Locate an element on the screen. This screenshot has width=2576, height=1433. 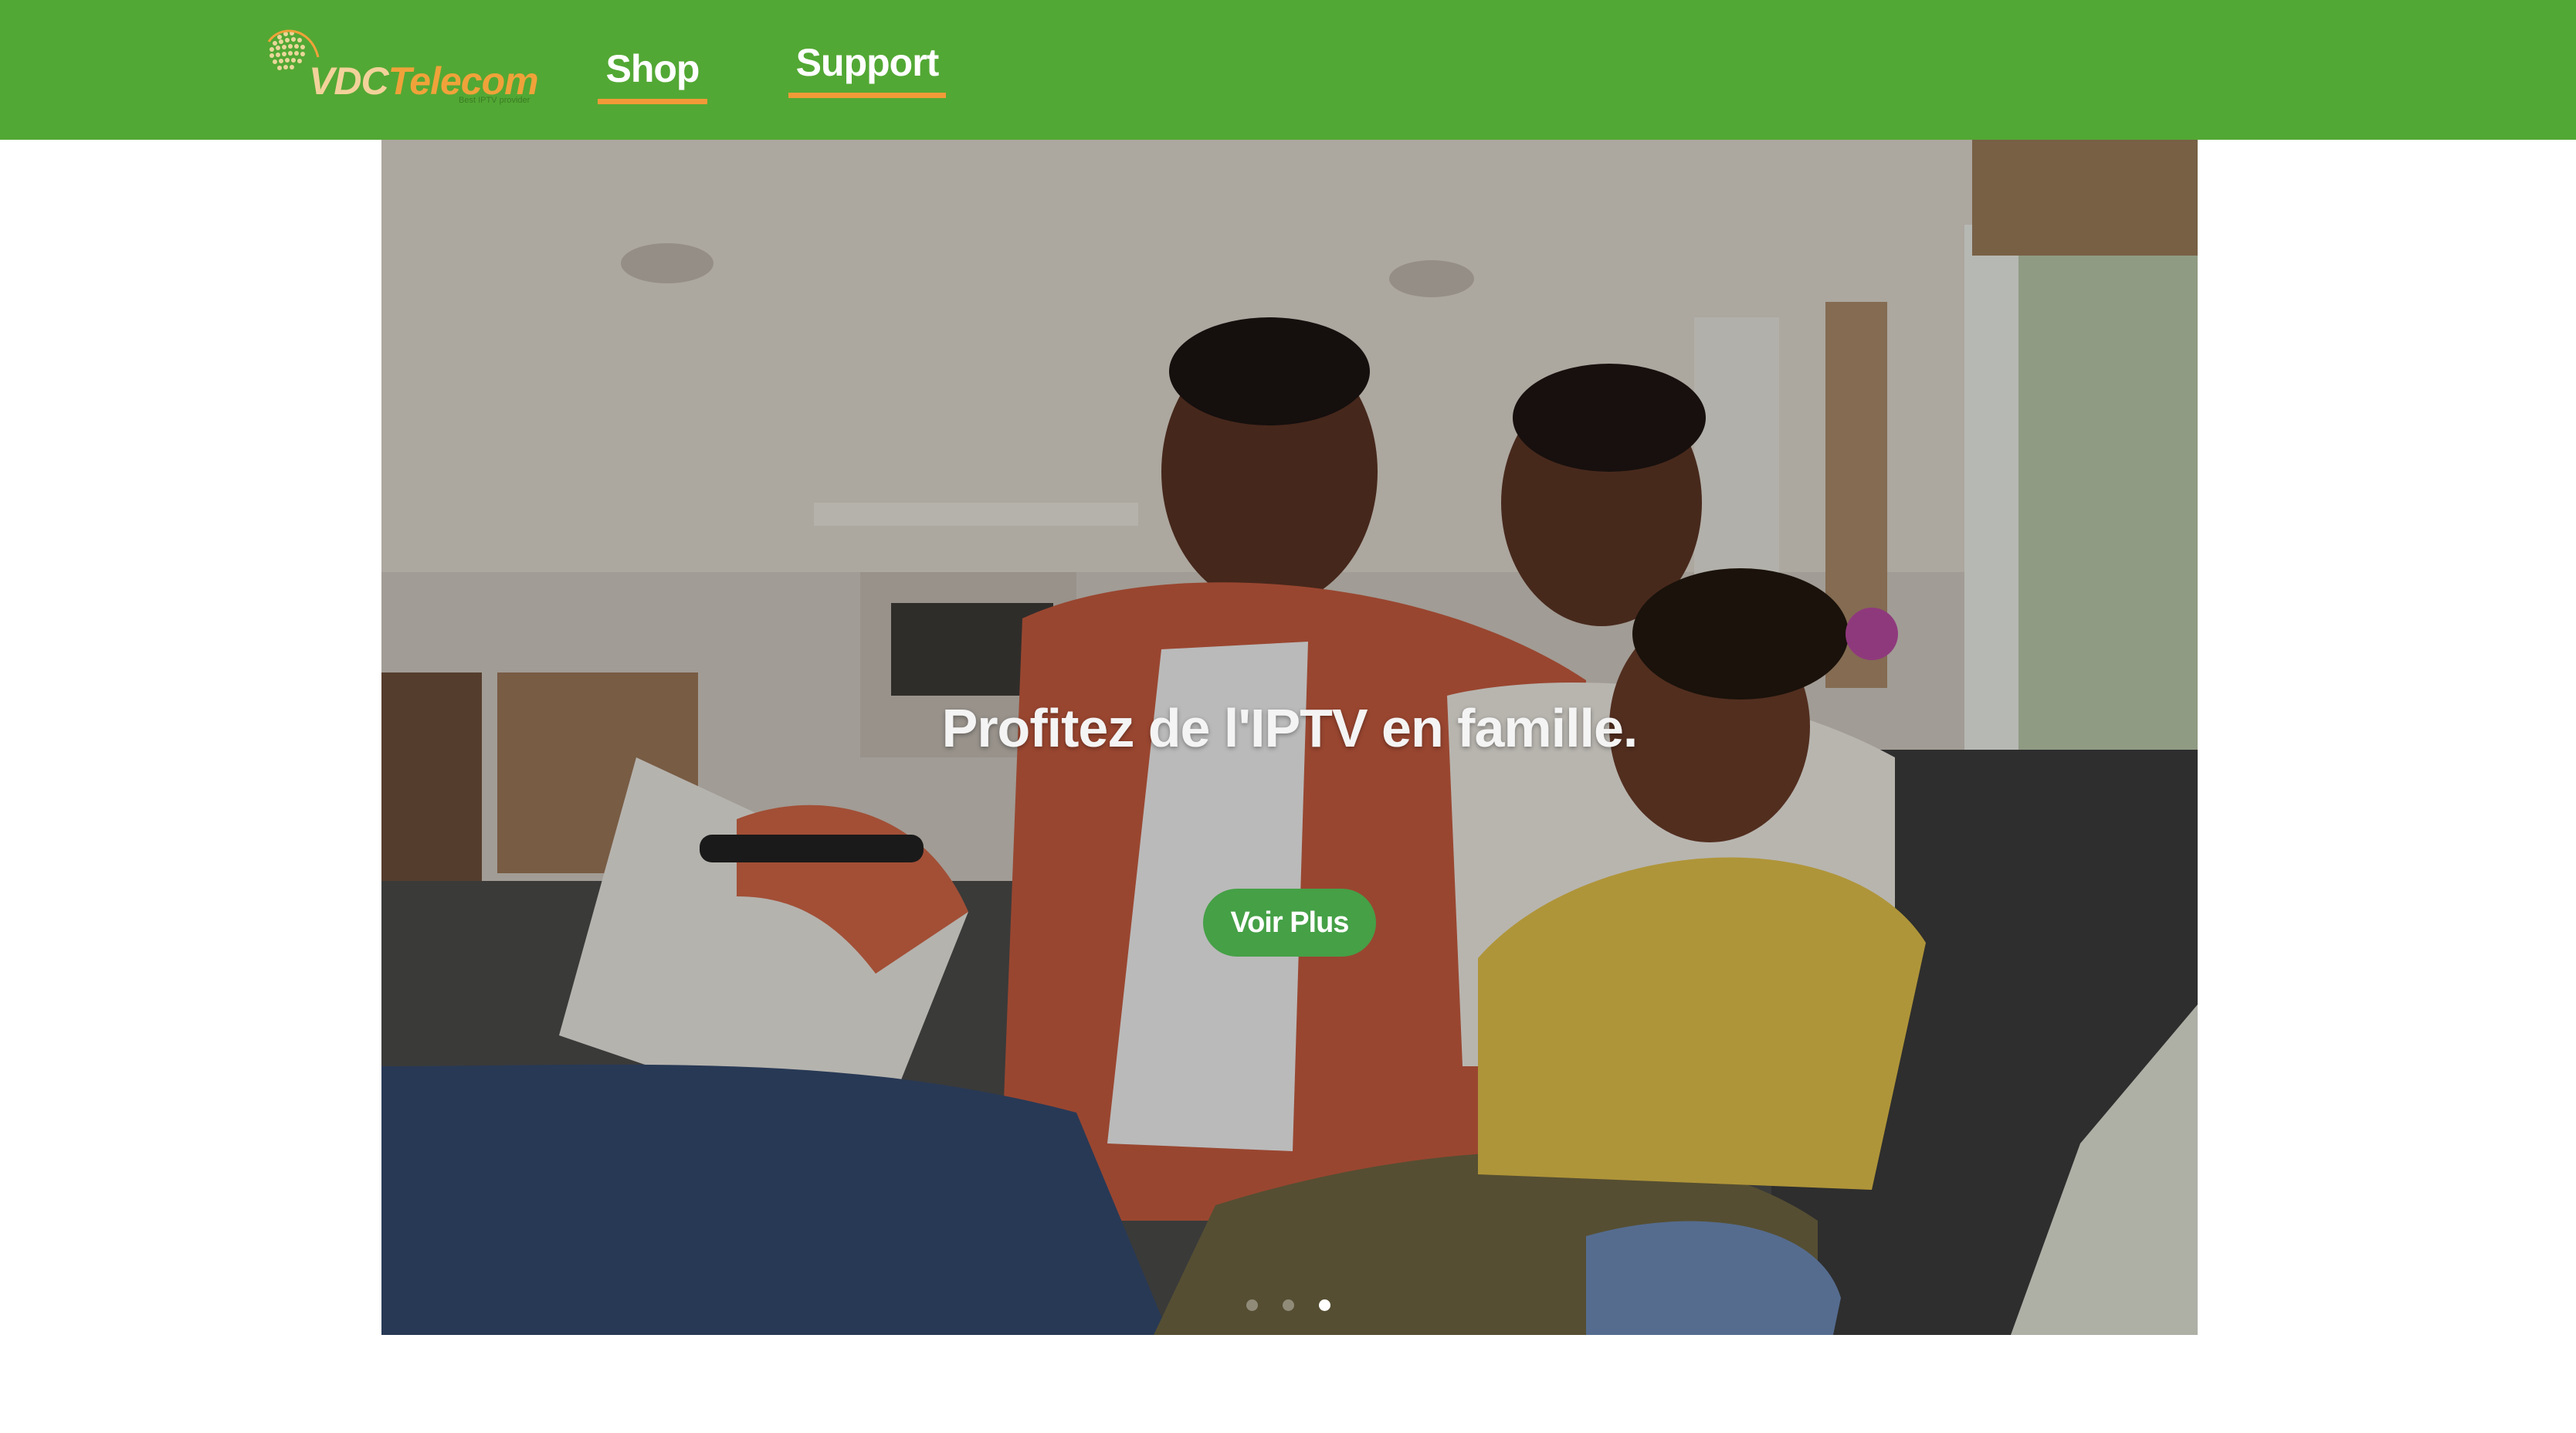
nav-link-support: Support is located at coordinates (867, 70).